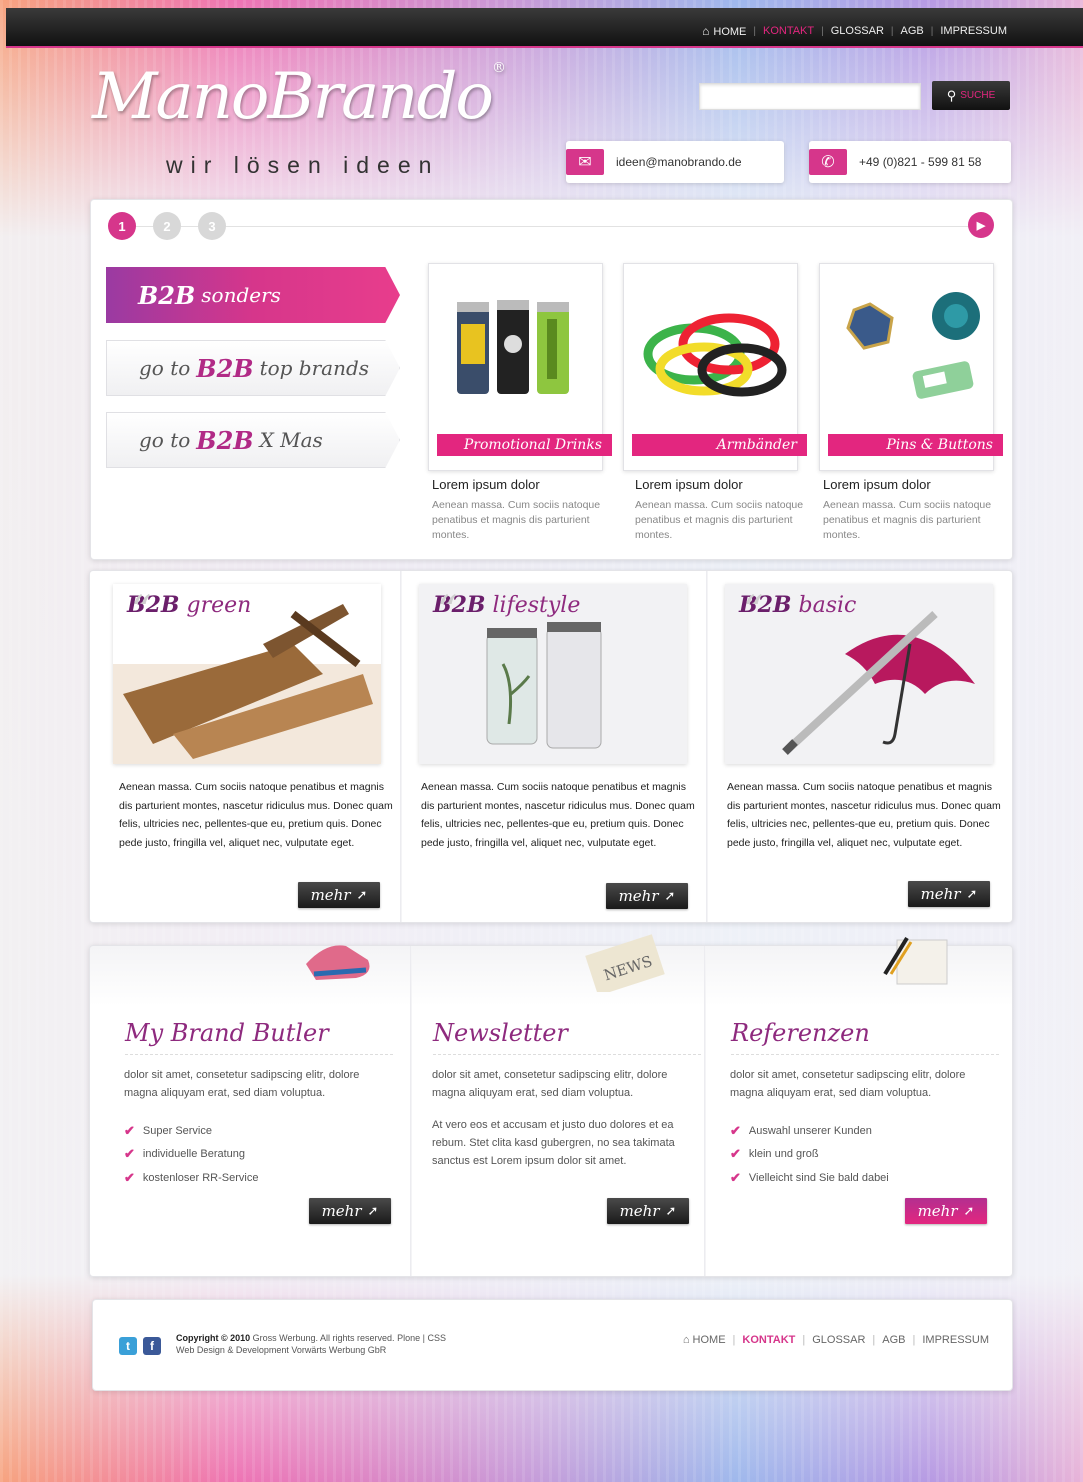  What do you see at coordinates (553, 674) in the screenshot?
I see `feature-image-lifestyle: “B2B lifestyle` at bounding box center [553, 674].